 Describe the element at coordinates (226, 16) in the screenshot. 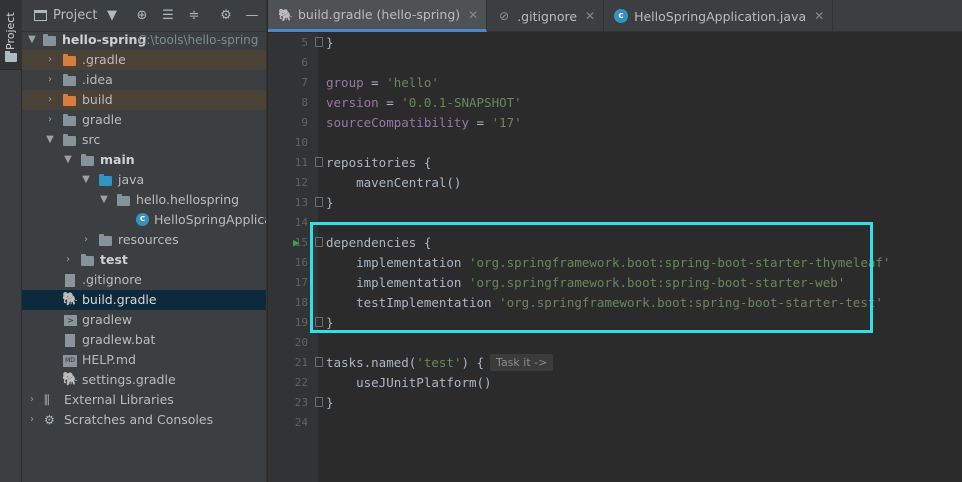

I see `gear-icon: ⚙` at that location.